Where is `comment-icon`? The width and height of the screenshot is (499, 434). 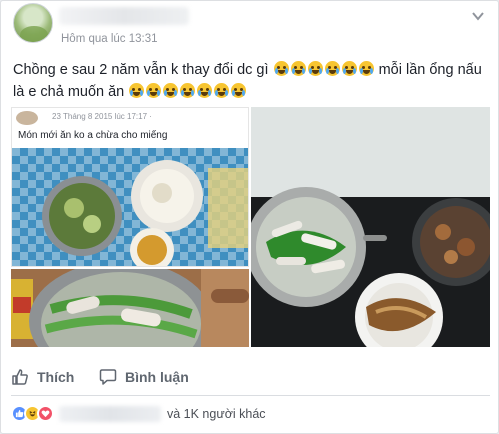 comment-icon is located at coordinates (108, 377).